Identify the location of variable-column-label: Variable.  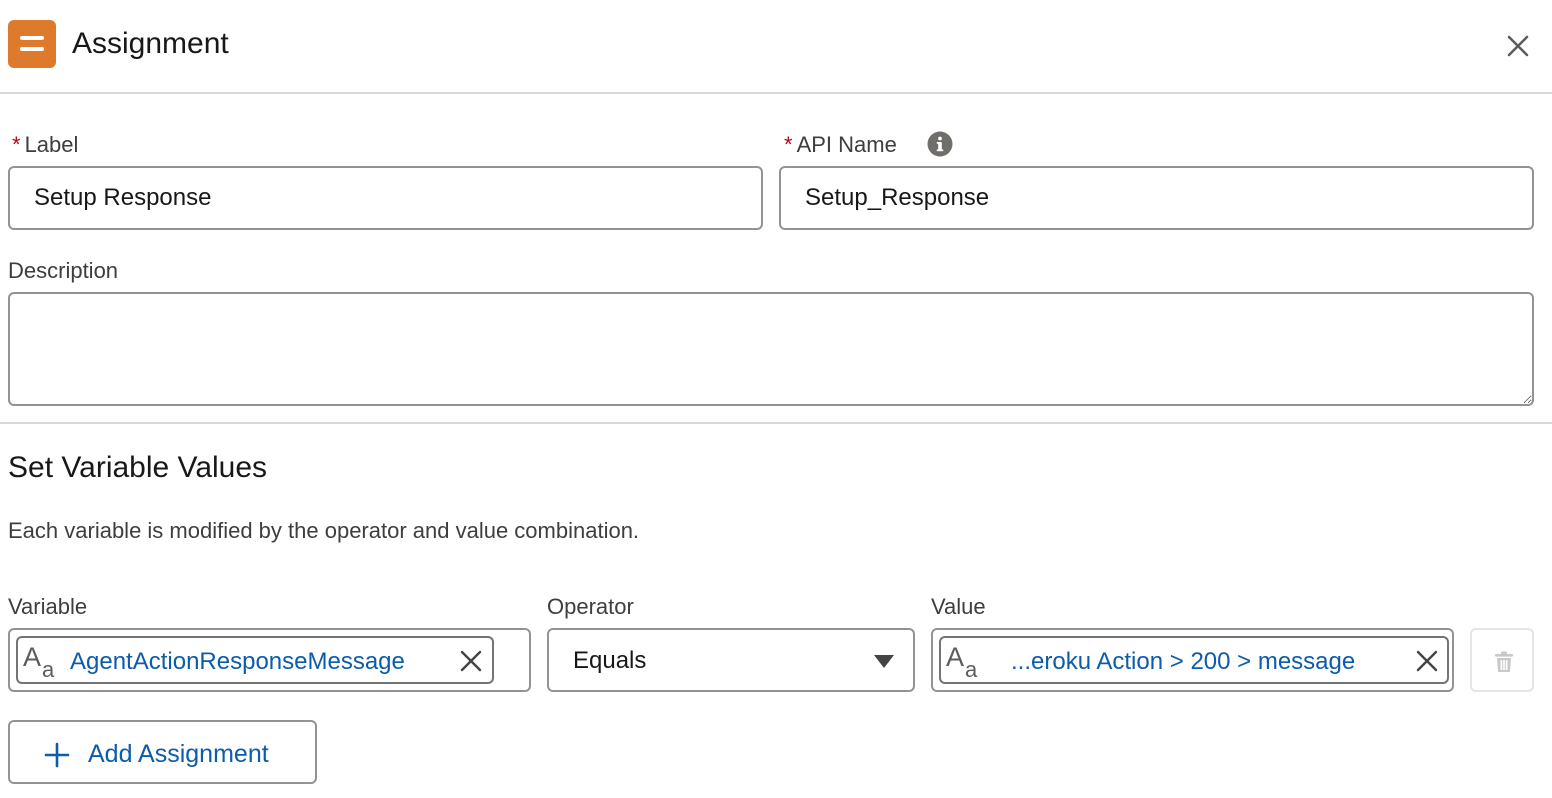
(48, 606).